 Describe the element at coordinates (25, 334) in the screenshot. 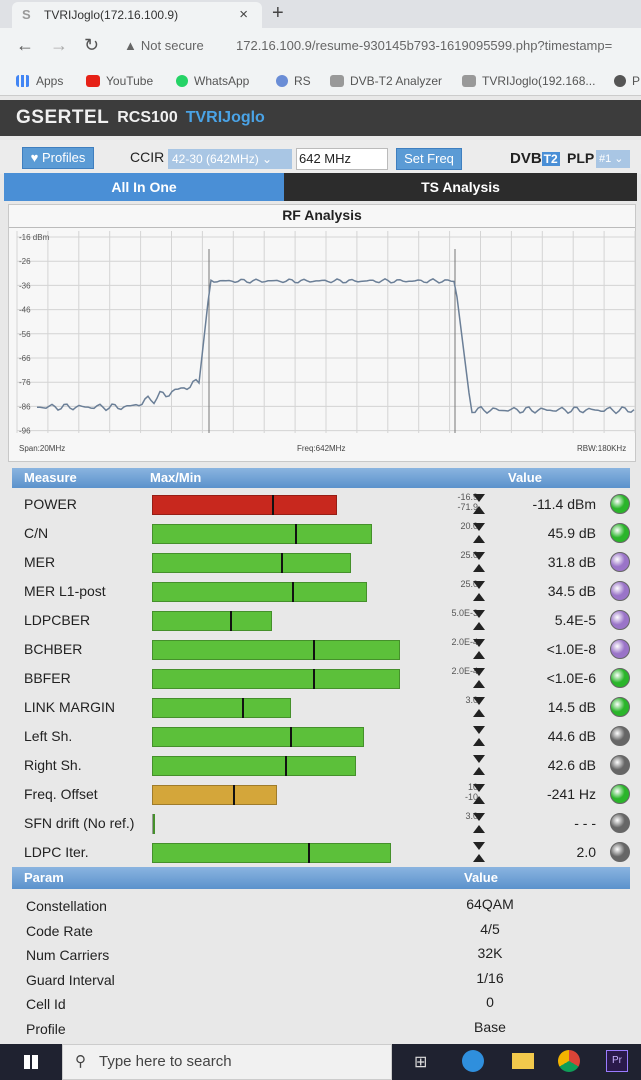

I see `y-tick-label: -56` at that location.